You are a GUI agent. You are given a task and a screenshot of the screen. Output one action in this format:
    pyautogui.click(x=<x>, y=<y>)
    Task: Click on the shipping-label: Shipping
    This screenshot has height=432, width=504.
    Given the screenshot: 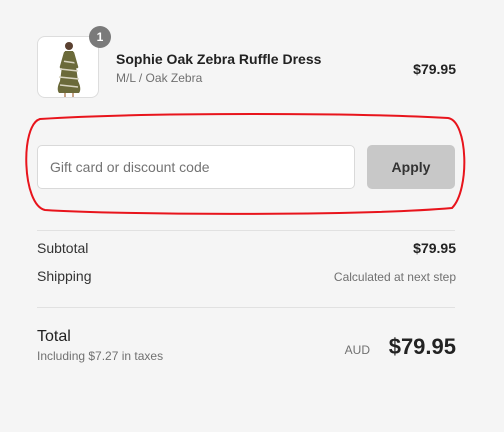 What is the action you would take?
    pyautogui.click(x=64, y=276)
    